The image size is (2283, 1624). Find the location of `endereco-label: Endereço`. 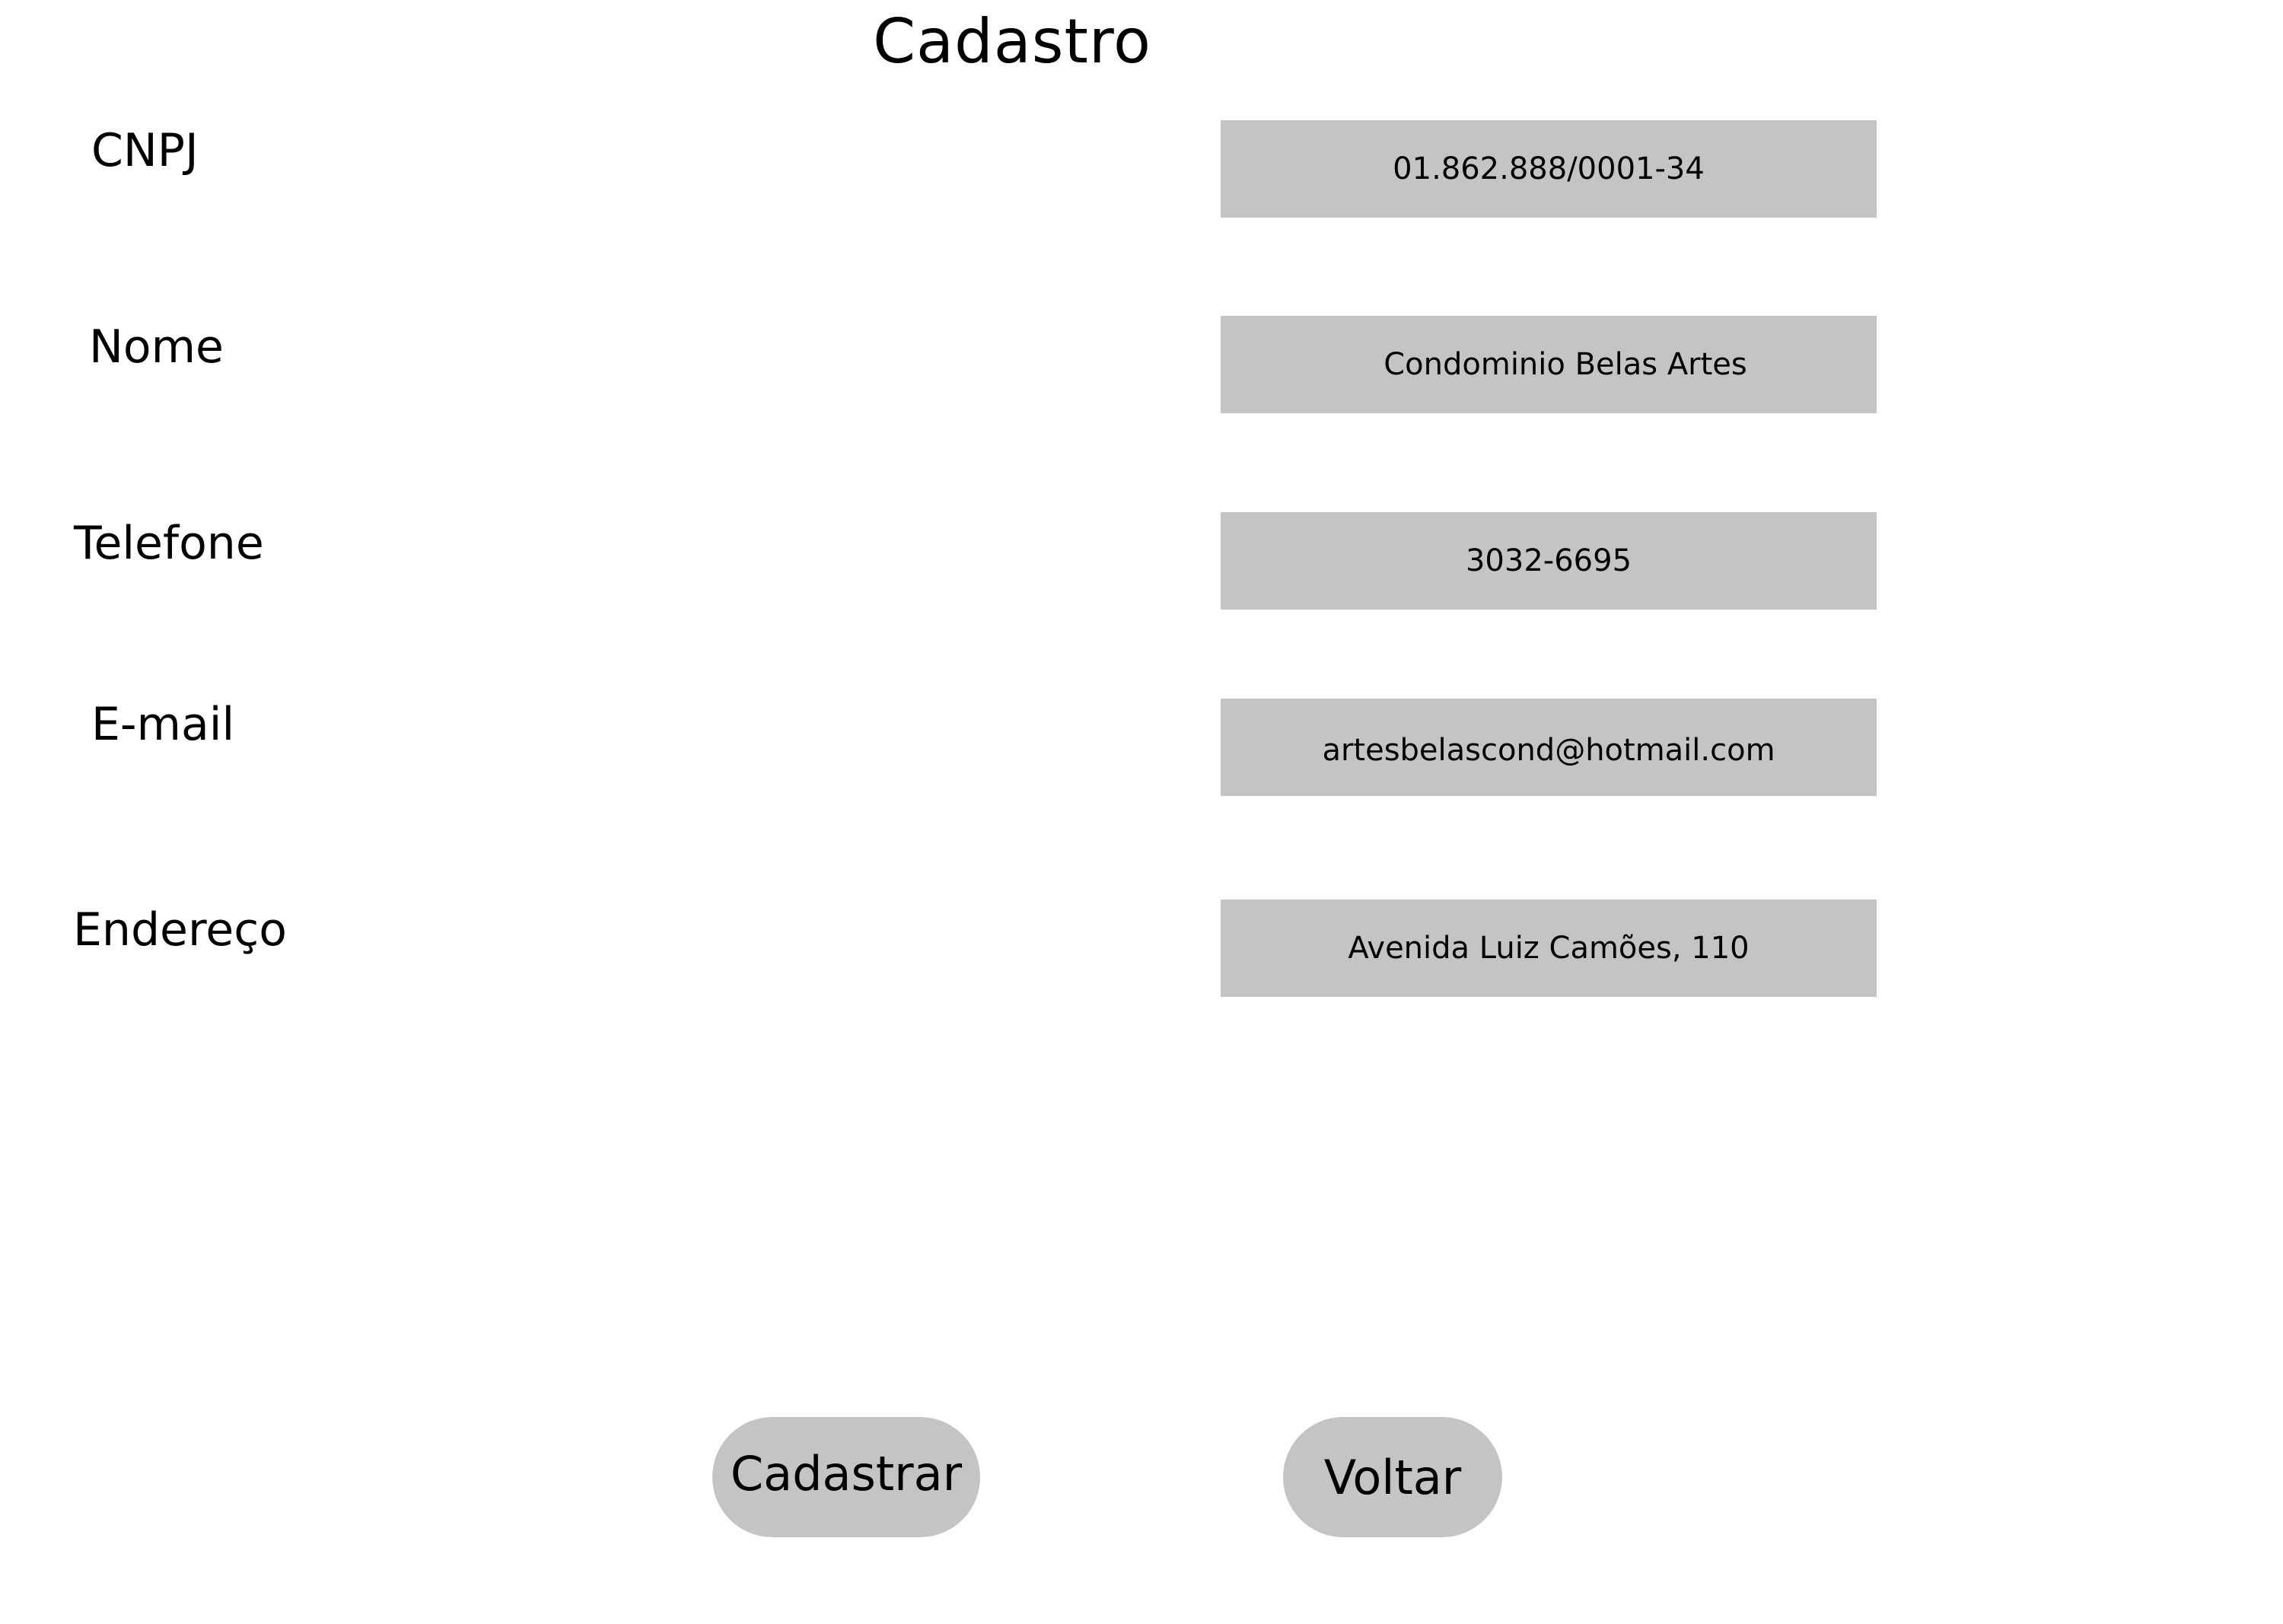

endereco-label: Endereço is located at coordinates (180, 930).